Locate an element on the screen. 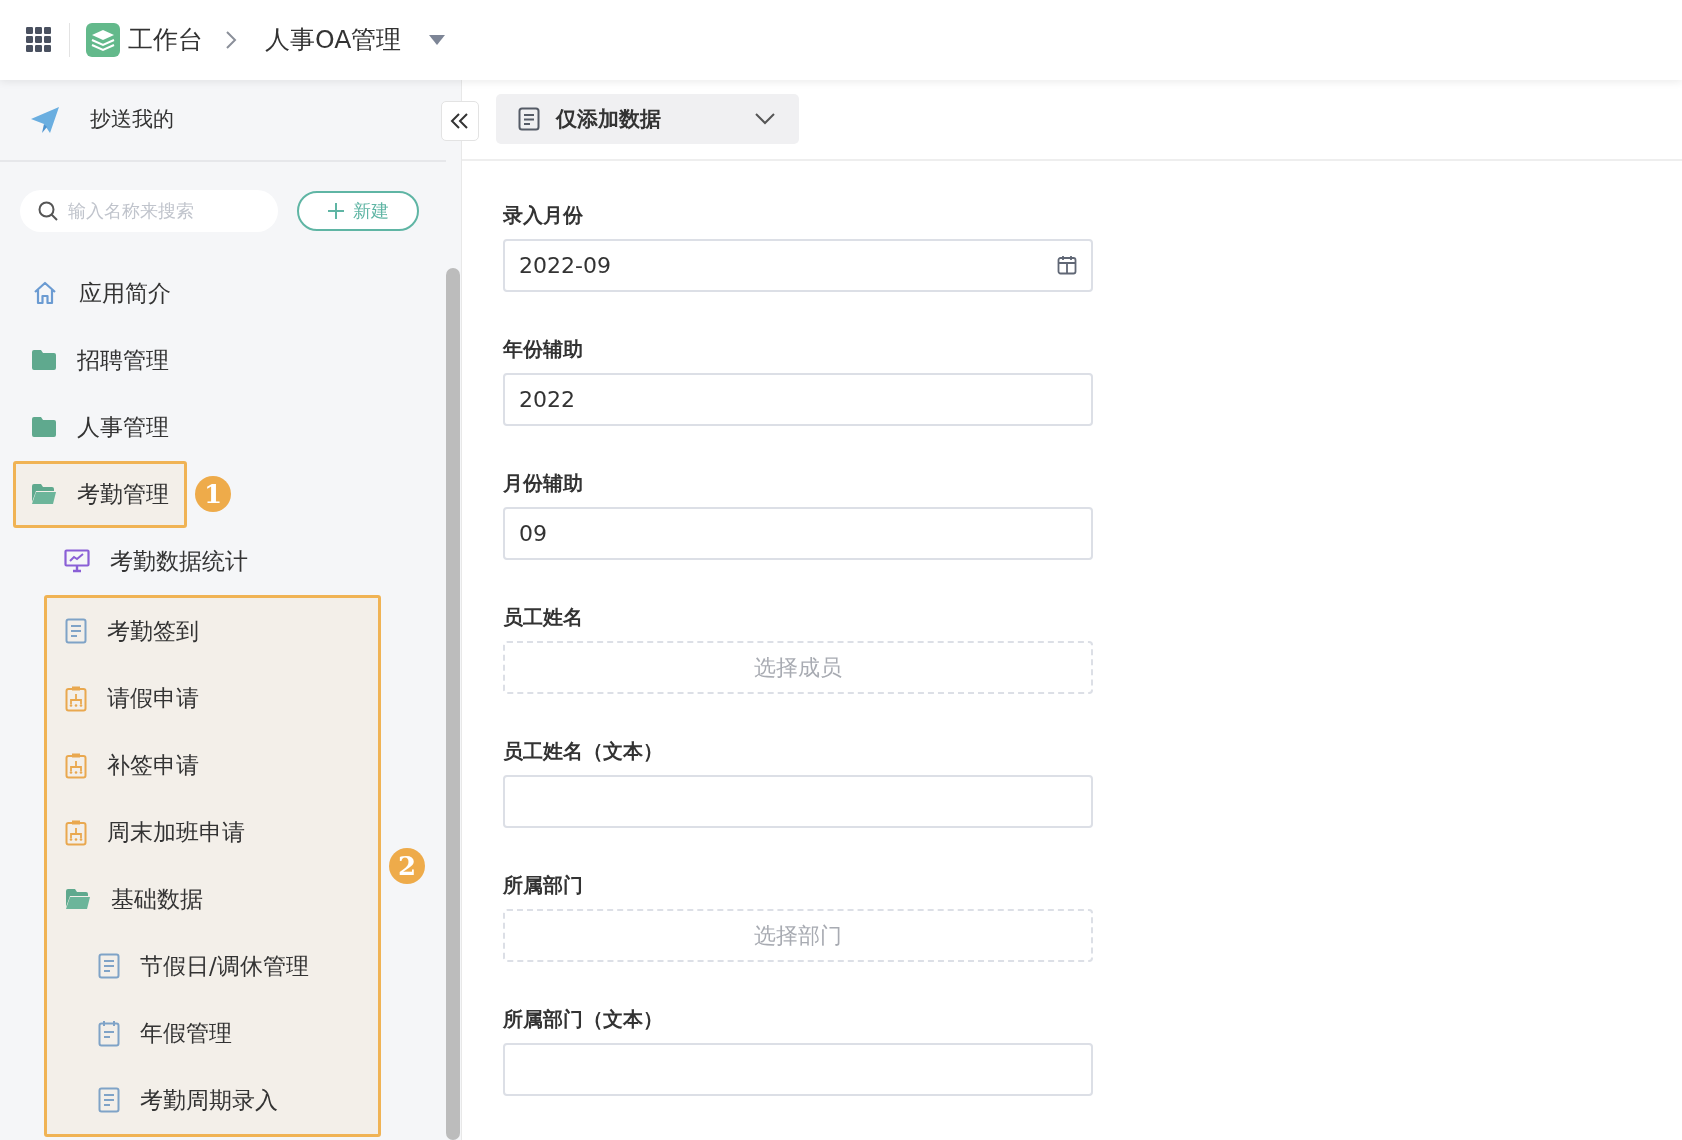  plus-icon is located at coordinates (336, 210).